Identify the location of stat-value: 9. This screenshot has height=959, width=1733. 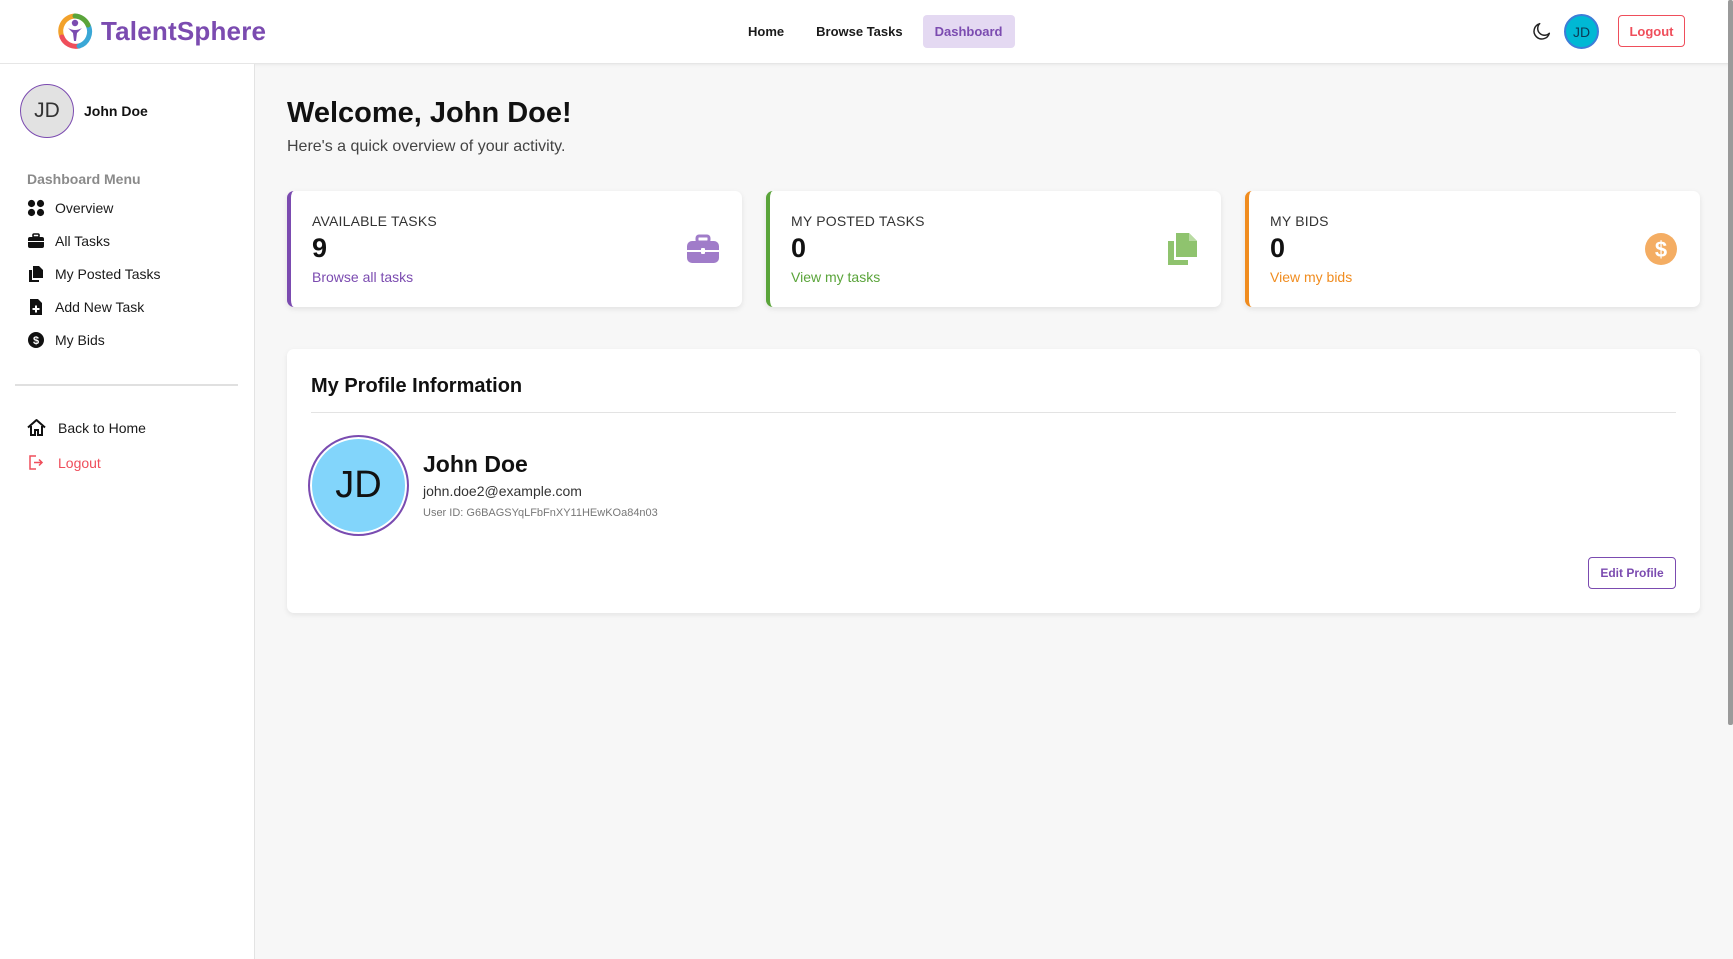
(320, 248).